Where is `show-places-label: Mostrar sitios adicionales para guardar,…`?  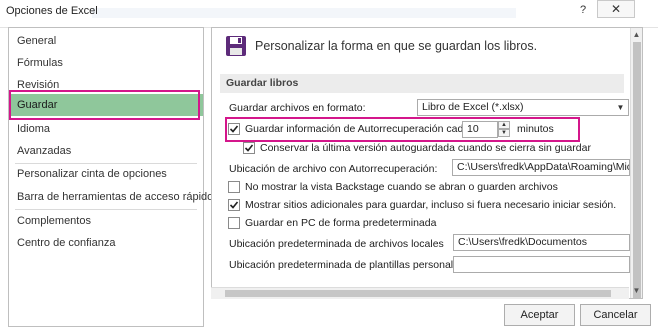 show-places-label: Mostrar sitios adicionales para guardar,… is located at coordinates (431, 205).